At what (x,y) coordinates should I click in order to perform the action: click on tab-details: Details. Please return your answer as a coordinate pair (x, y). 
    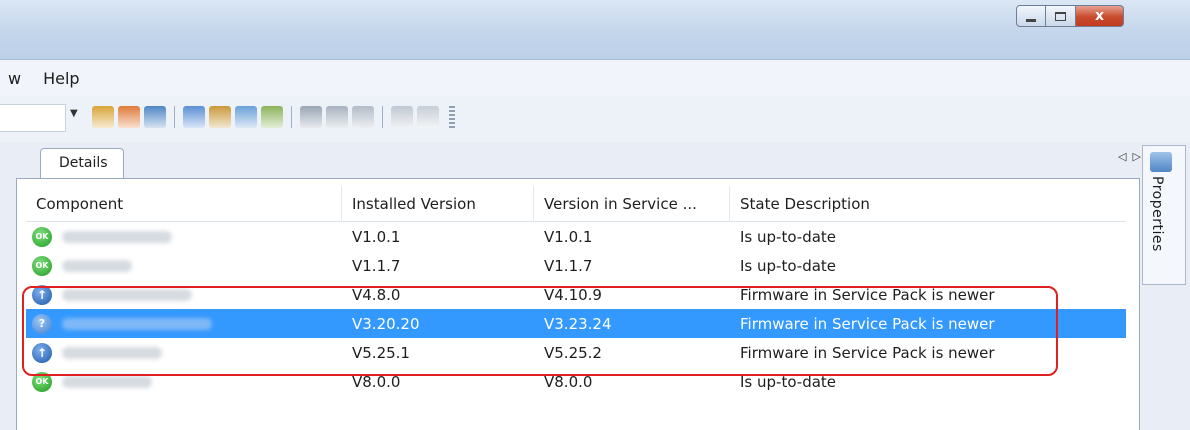
    Looking at the image, I should click on (82, 163).